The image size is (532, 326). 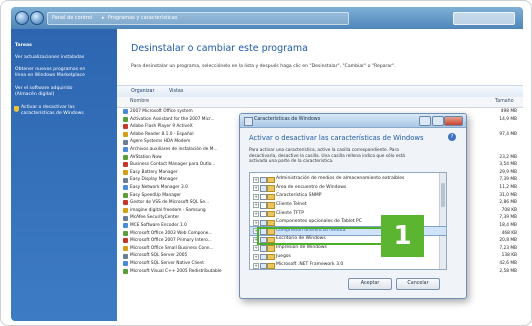 I want to click on feature-label: Impresión de Windows, so click(x=301, y=247).